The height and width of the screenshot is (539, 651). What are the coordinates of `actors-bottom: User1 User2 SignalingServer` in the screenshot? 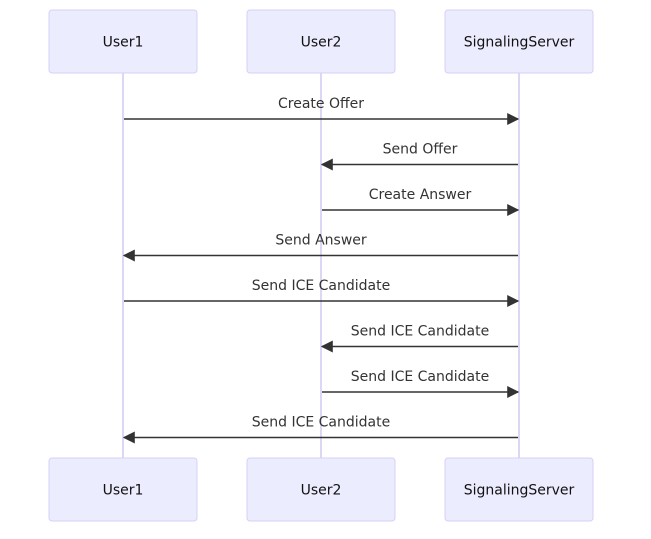 It's located at (321, 489).